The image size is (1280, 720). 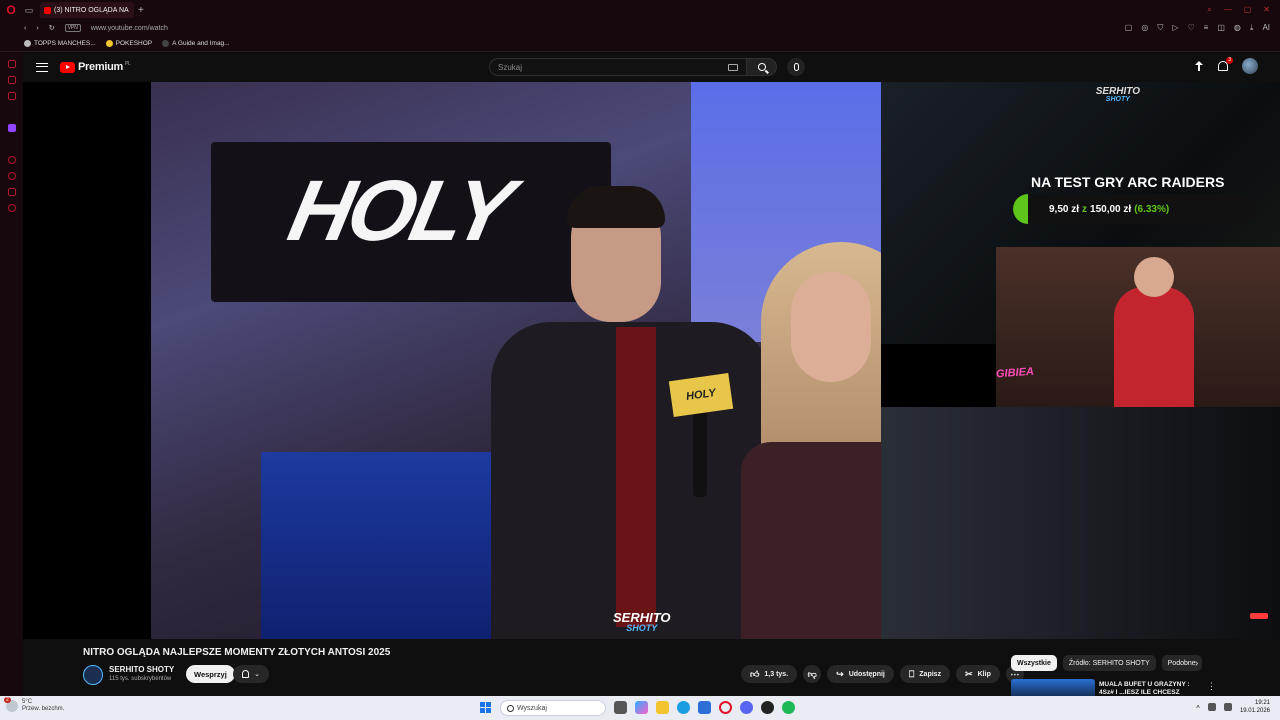 I want to click on logo-text: Premium, so click(x=100, y=67).